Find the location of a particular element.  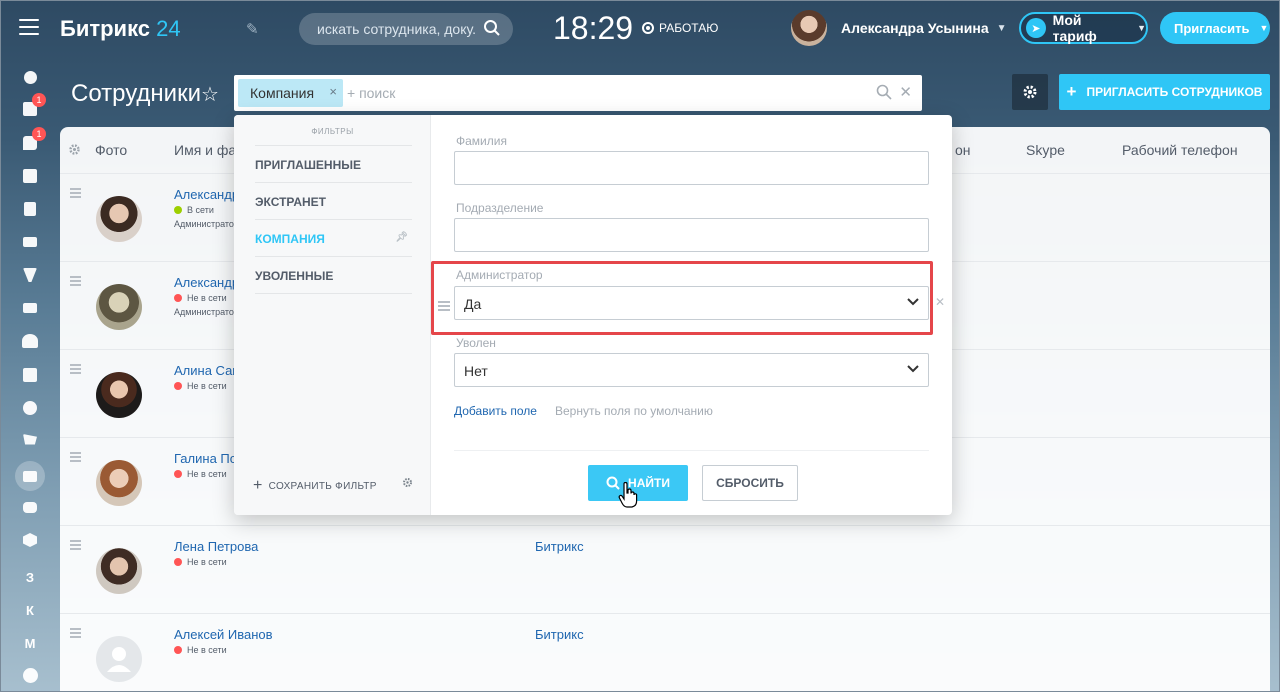

clear-icon: ✕ is located at coordinates (905, 92).